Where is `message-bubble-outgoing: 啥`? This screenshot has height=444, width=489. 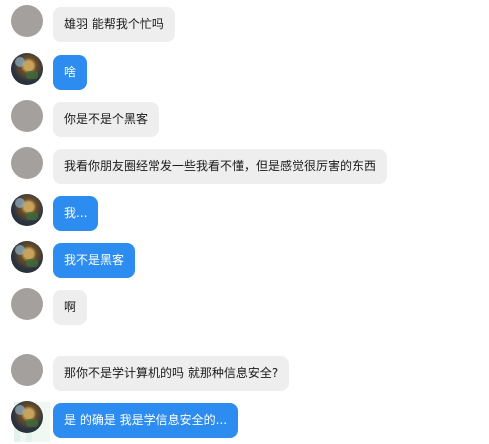
message-bubble-outgoing: 啥 is located at coordinates (70, 72).